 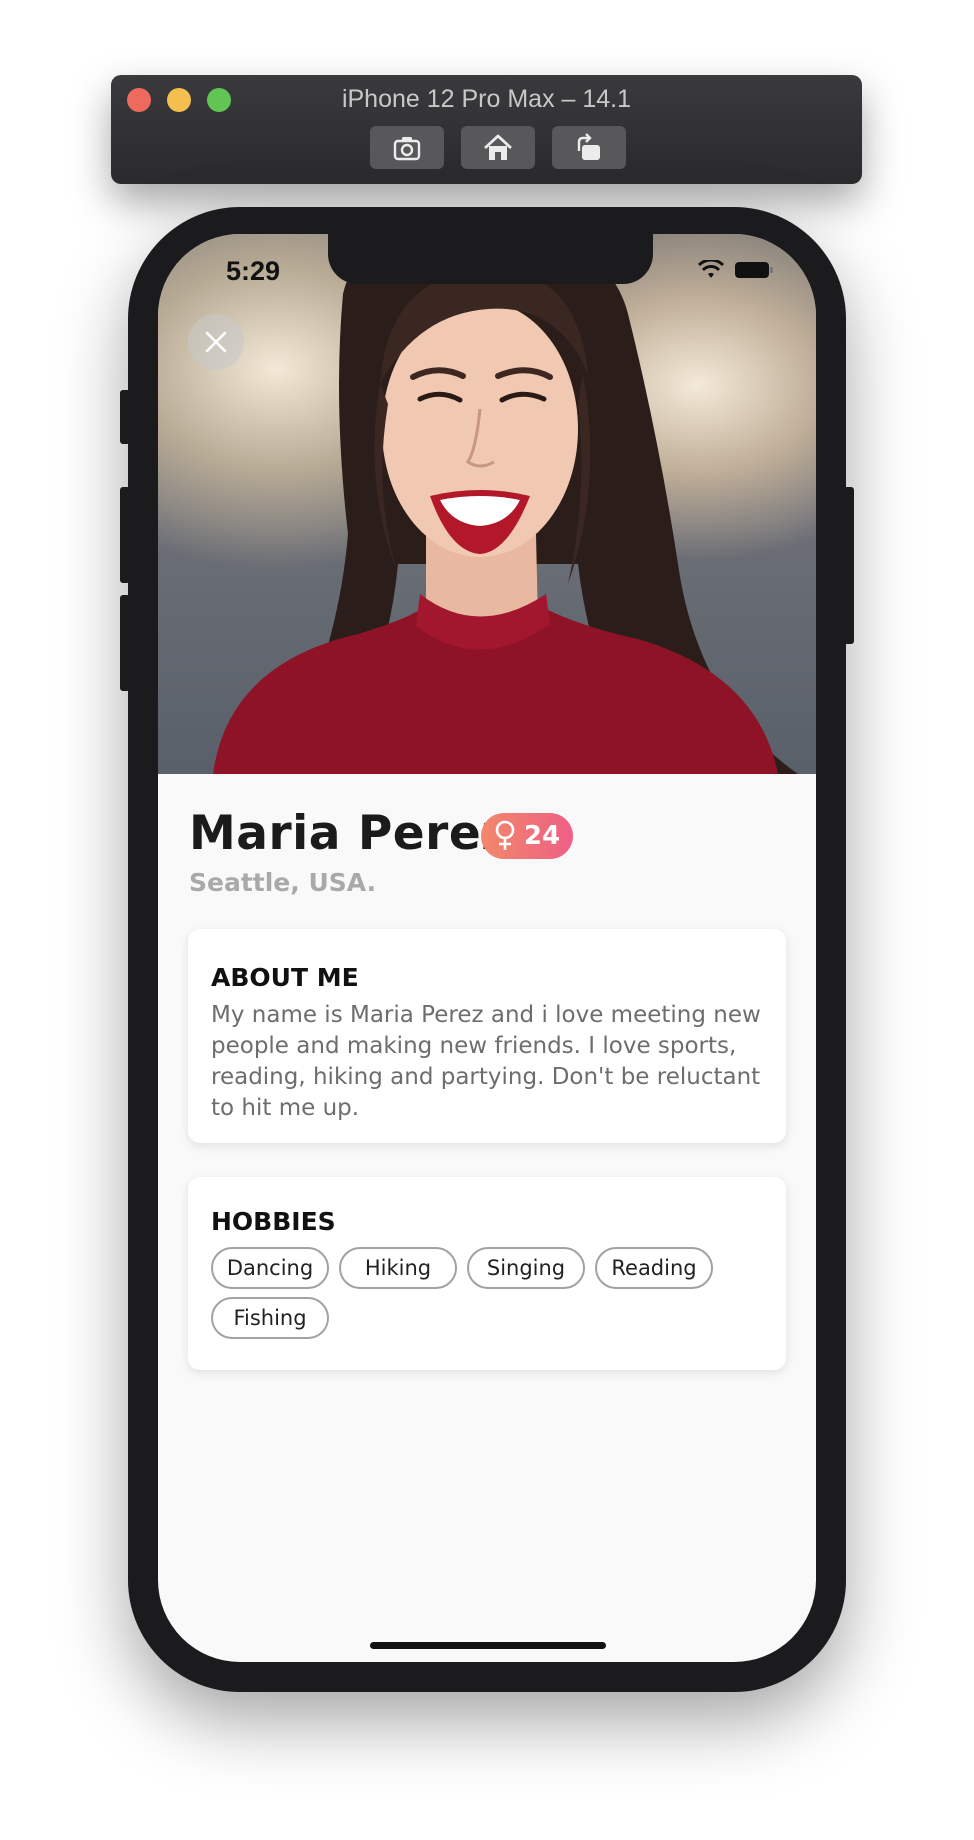 I want to click on status-time: 5:29, so click(x=253, y=271).